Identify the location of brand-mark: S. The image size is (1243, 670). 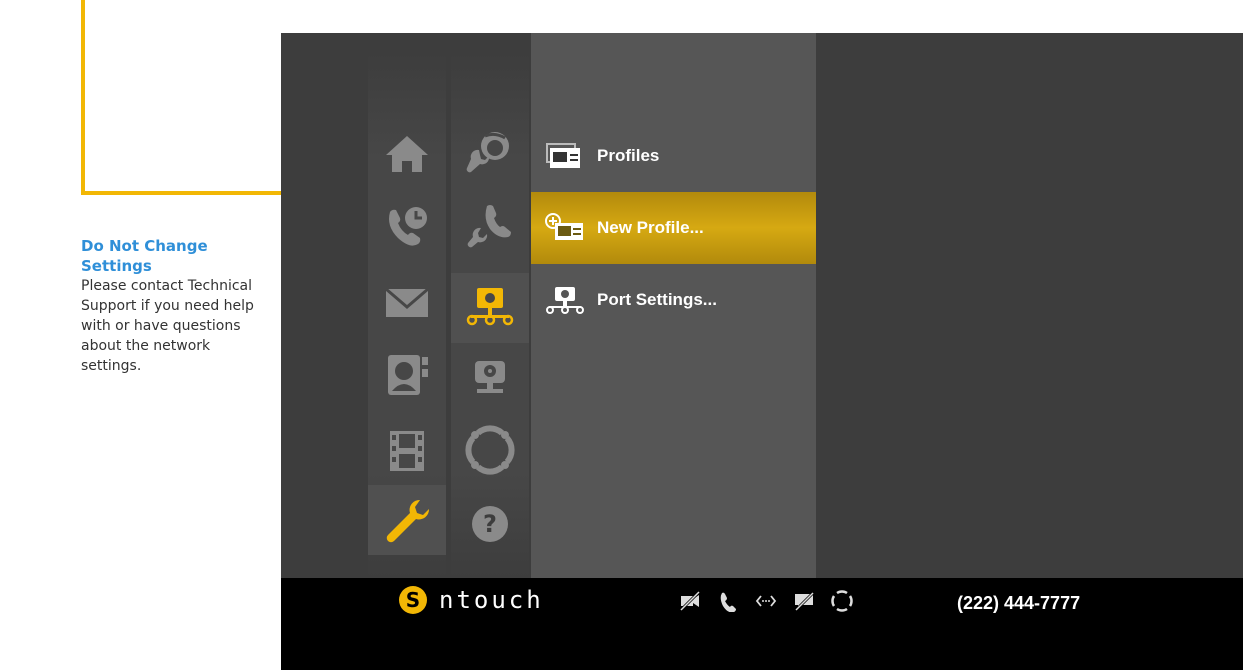
(413, 600).